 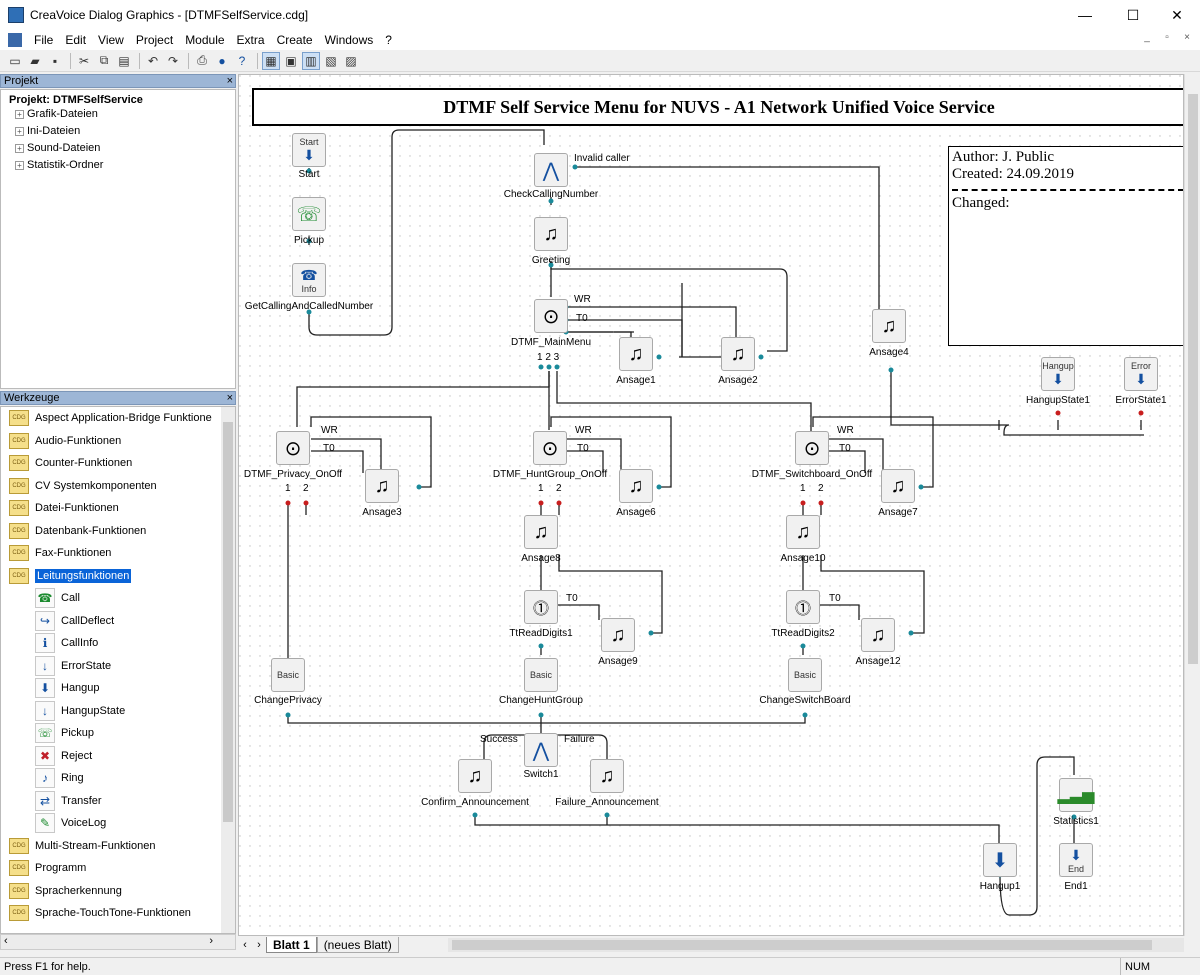 I want to click on undo-icon: ↶, so click(x=153, y=61).